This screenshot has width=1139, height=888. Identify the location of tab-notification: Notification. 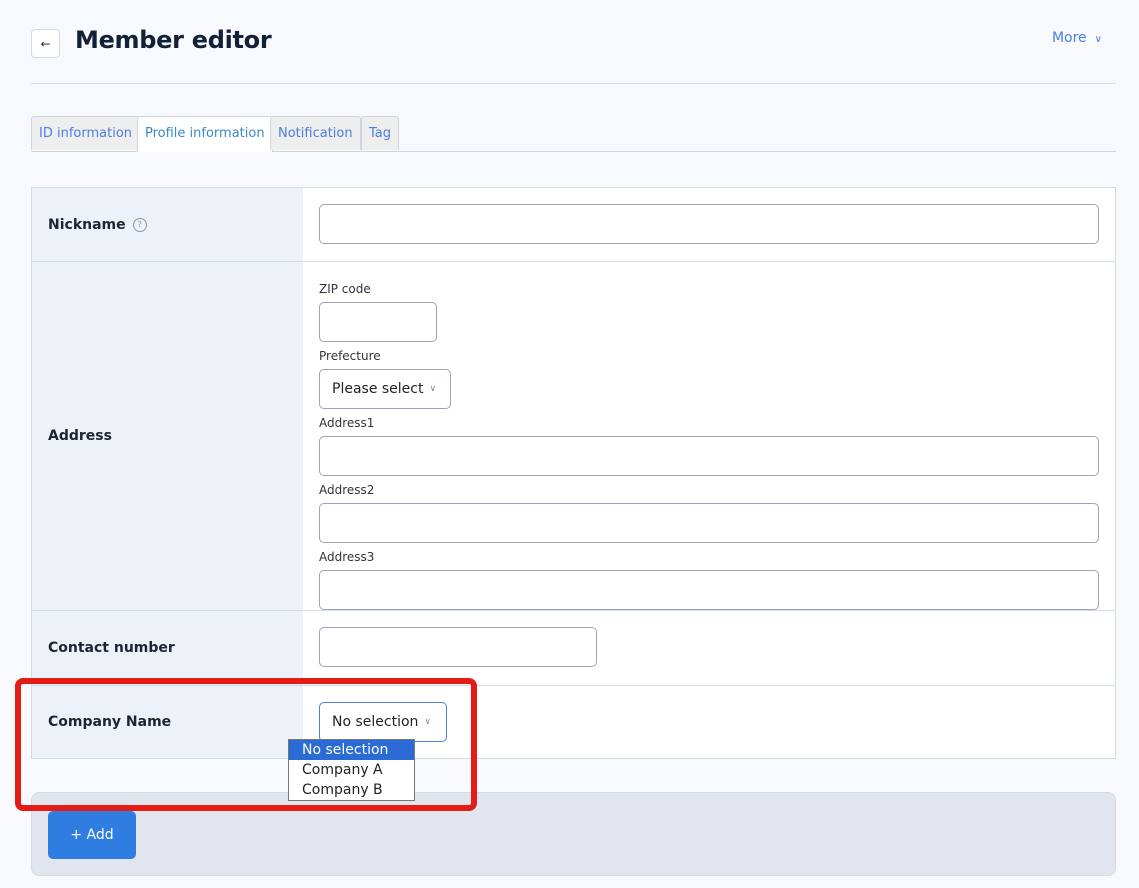
(315, 133).